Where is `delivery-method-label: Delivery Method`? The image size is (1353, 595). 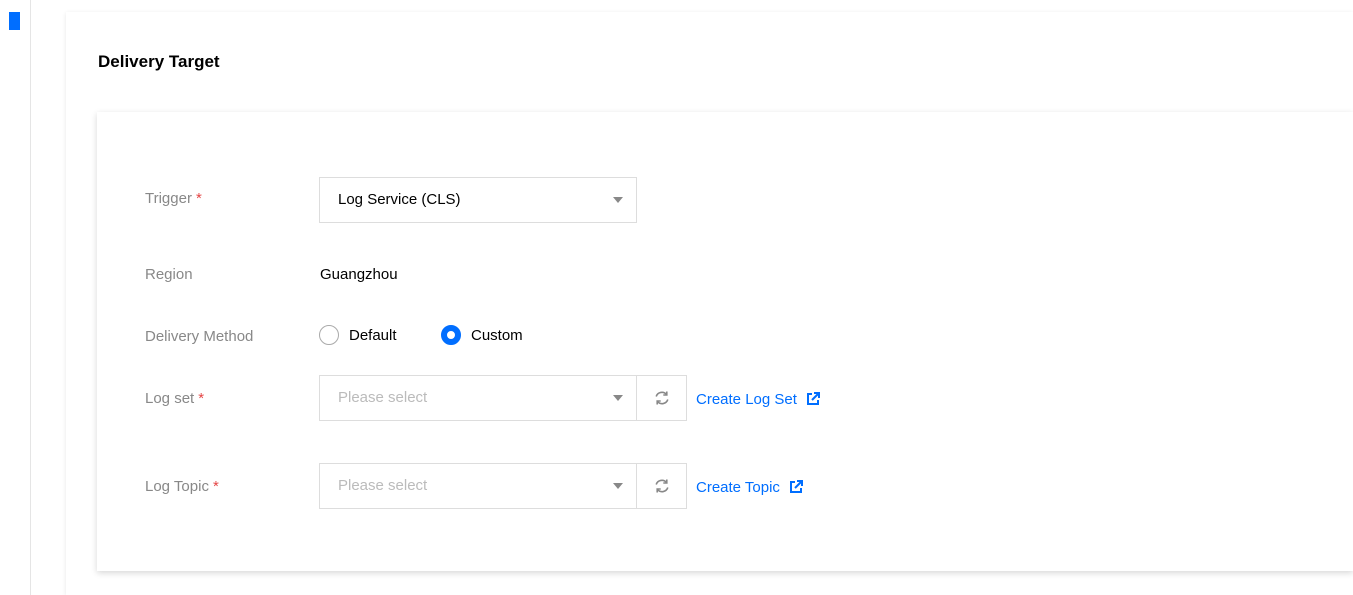 delivery-method-label: Delivery Method is located at coordinates (199, 336).